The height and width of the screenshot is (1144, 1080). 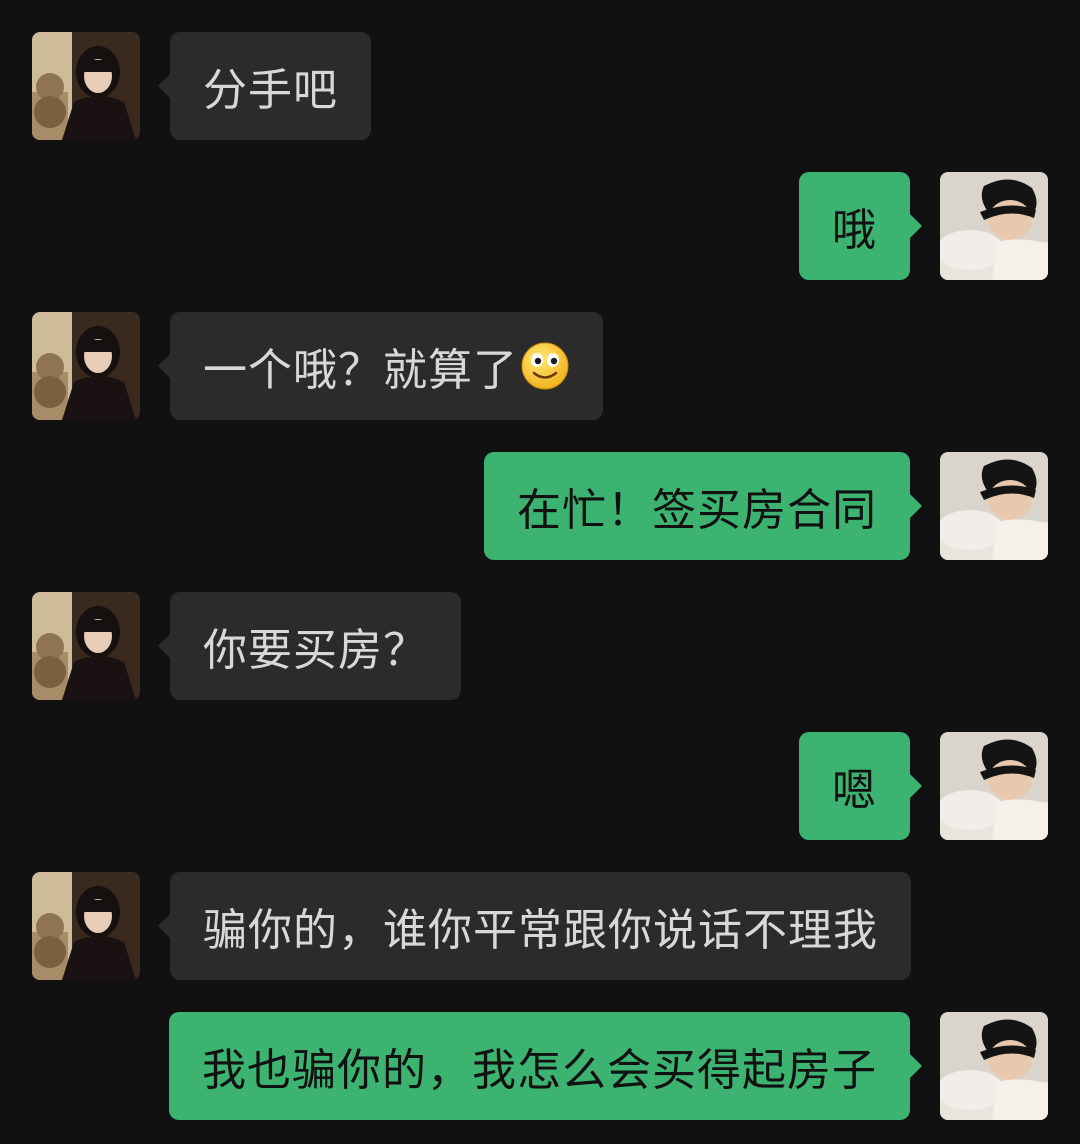 I want to click on message-text: 你要买房？, so click(x=315, y=650).